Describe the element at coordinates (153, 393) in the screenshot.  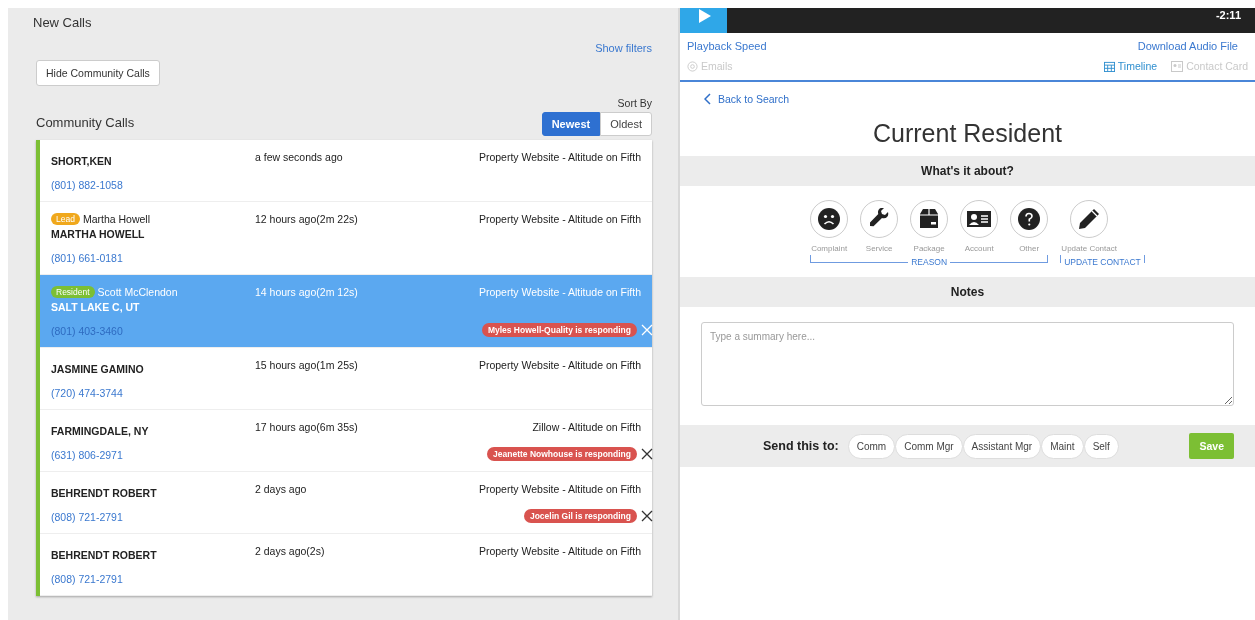
I see `phone-link: (720) 474-3744` at that location.